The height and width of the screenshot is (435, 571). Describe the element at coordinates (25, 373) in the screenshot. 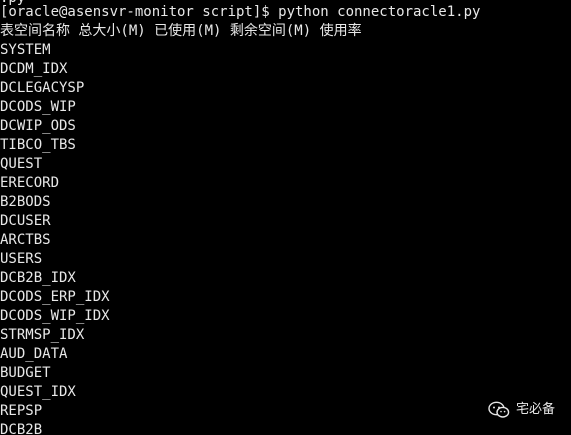

I see `output-line: BUDGET` at that location.